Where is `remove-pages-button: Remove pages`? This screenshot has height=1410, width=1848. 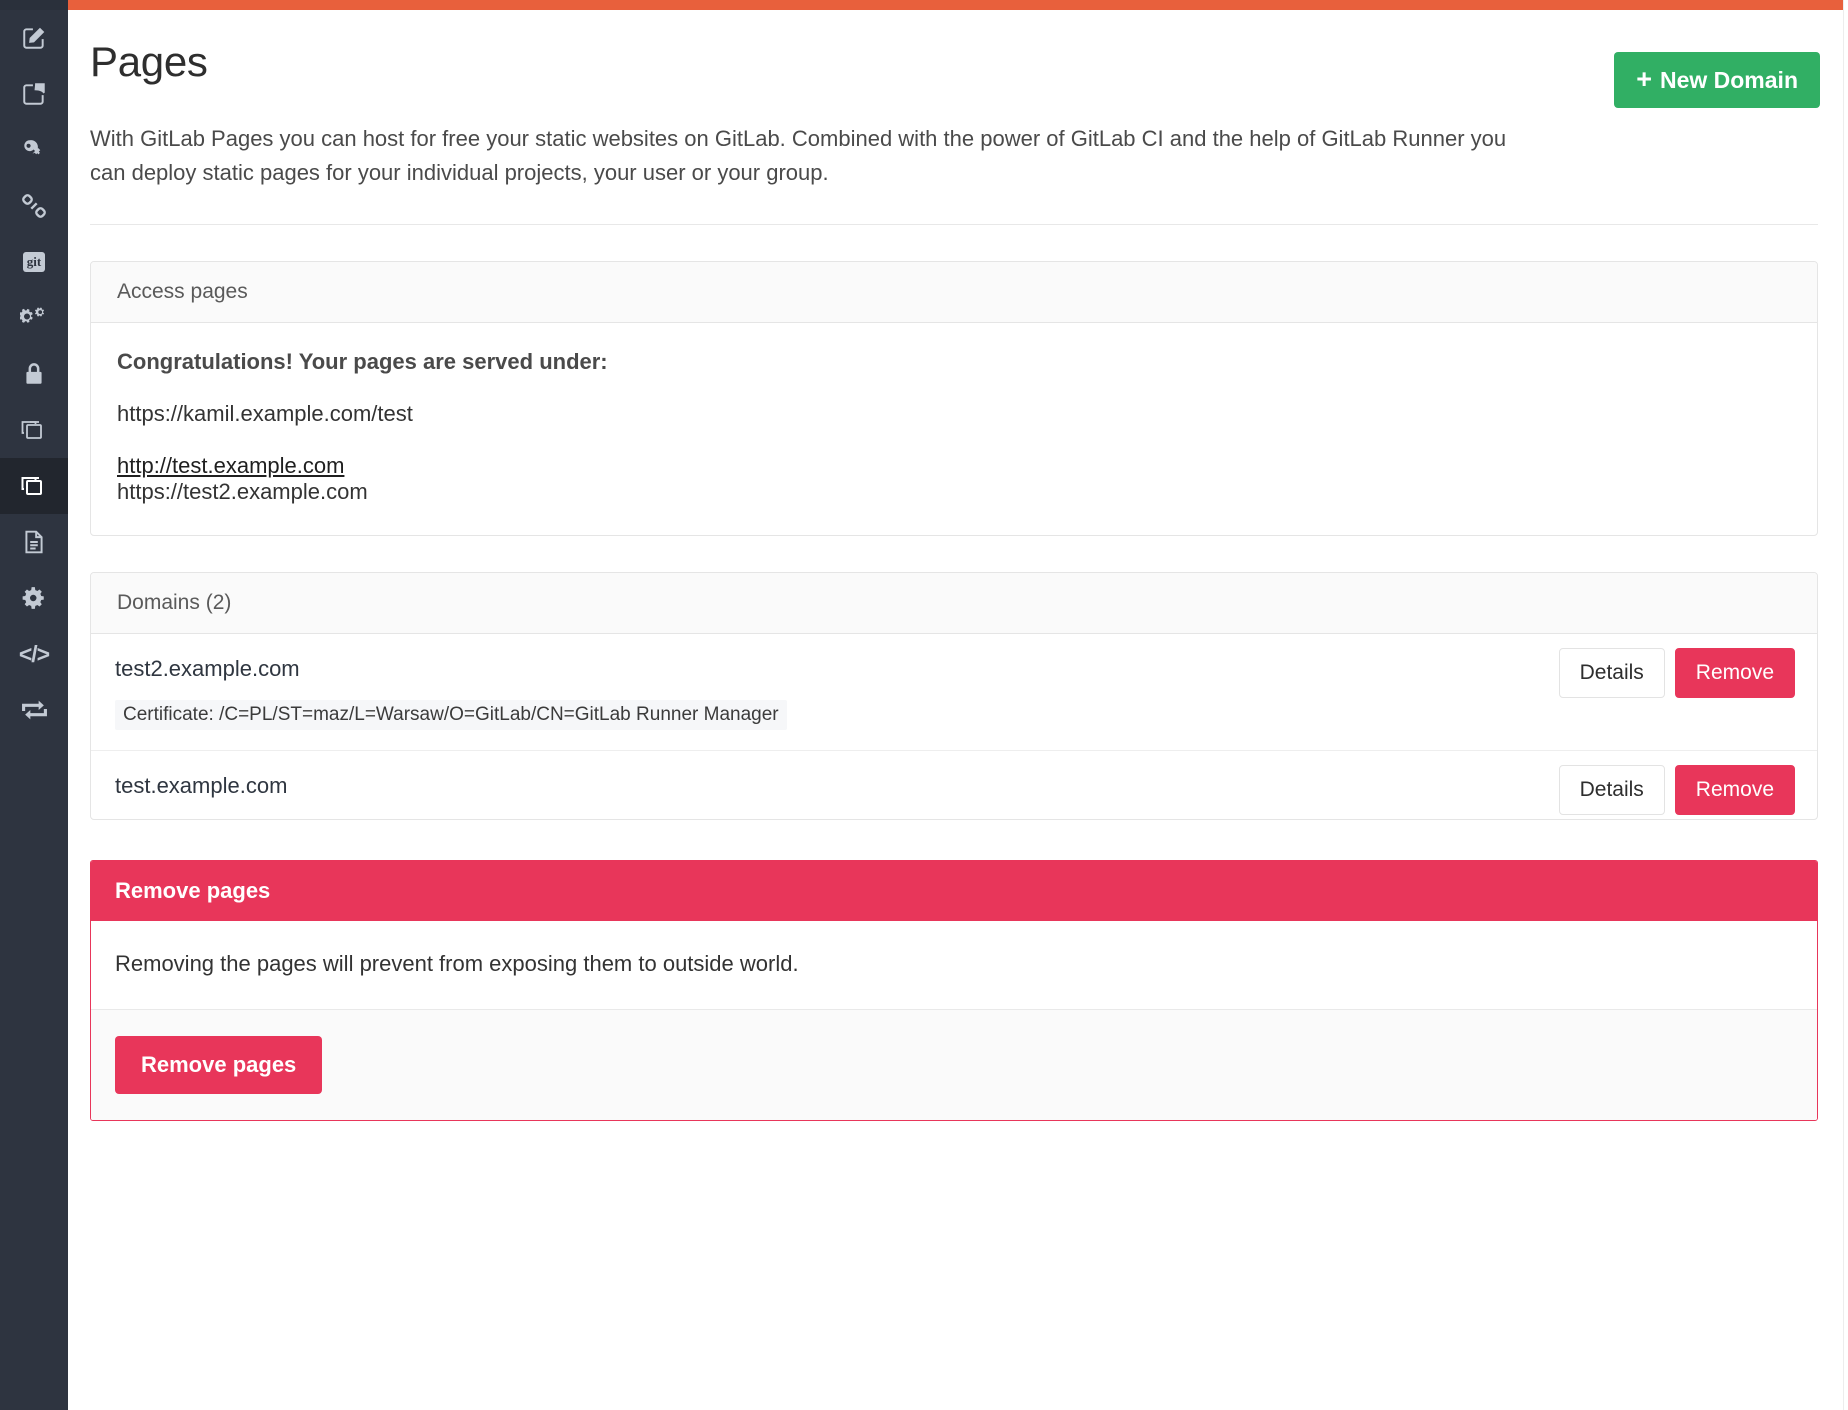 remove-pages-button: Remove pages is located at coordinates (219, 1065).